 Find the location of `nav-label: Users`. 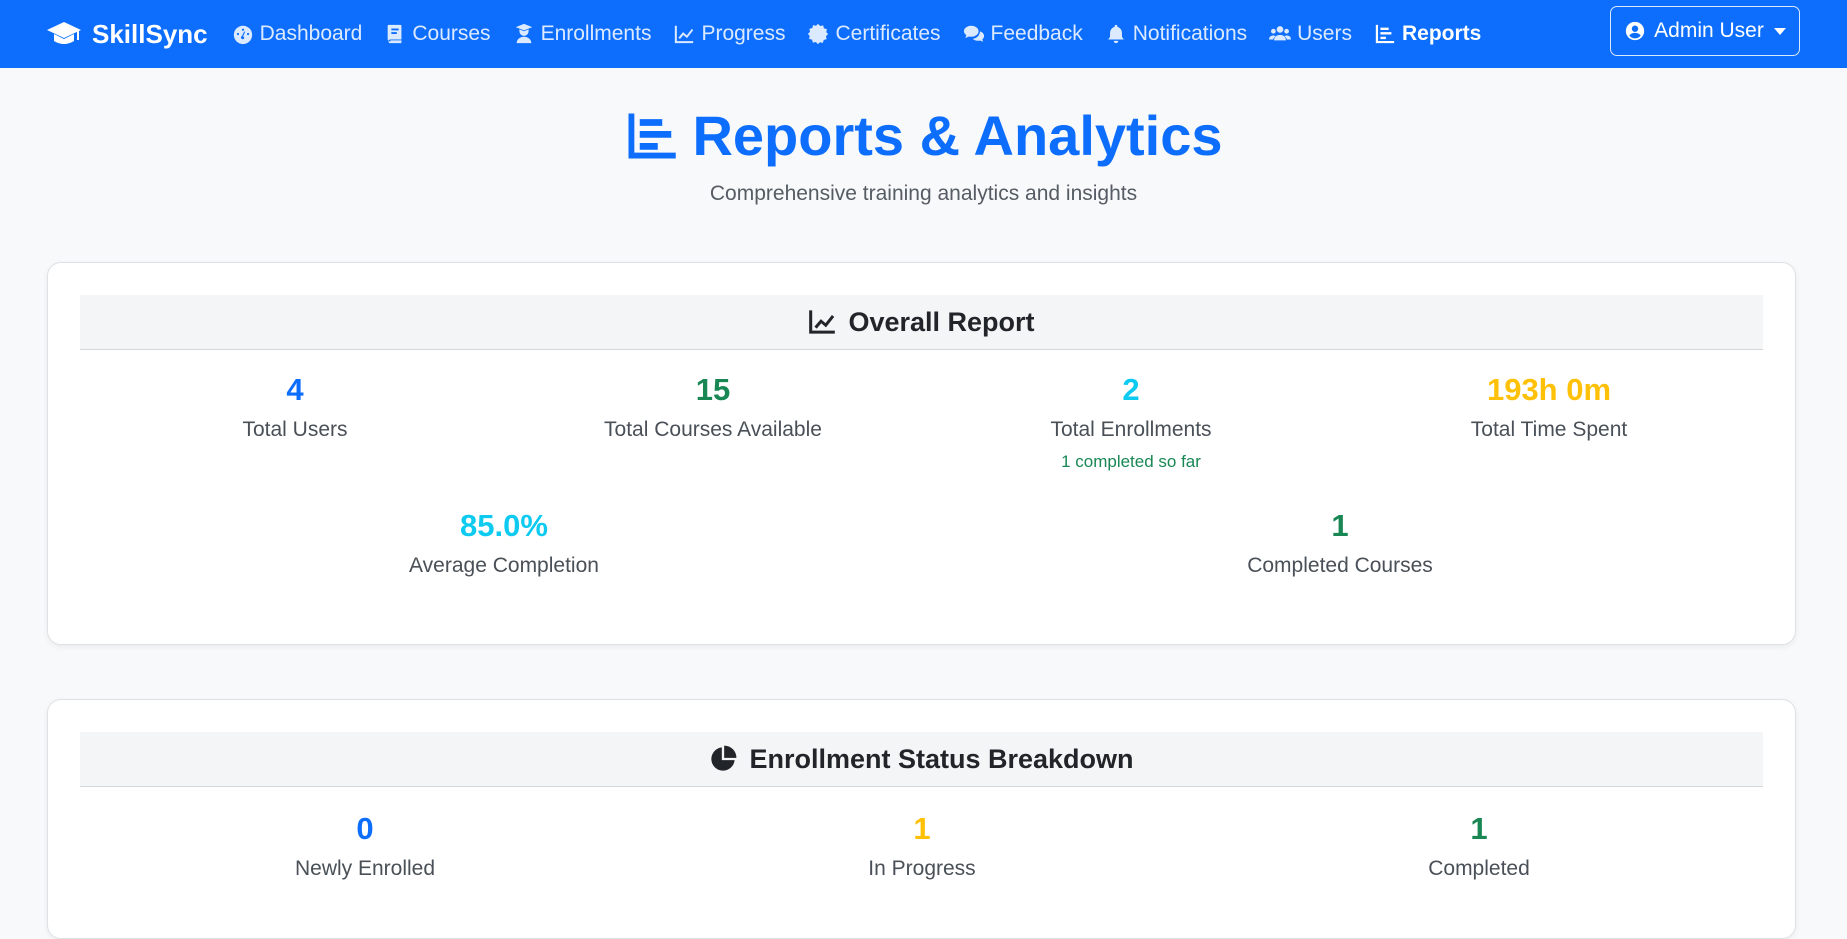

nav-label: Users is located at coordinates (1324, 33).